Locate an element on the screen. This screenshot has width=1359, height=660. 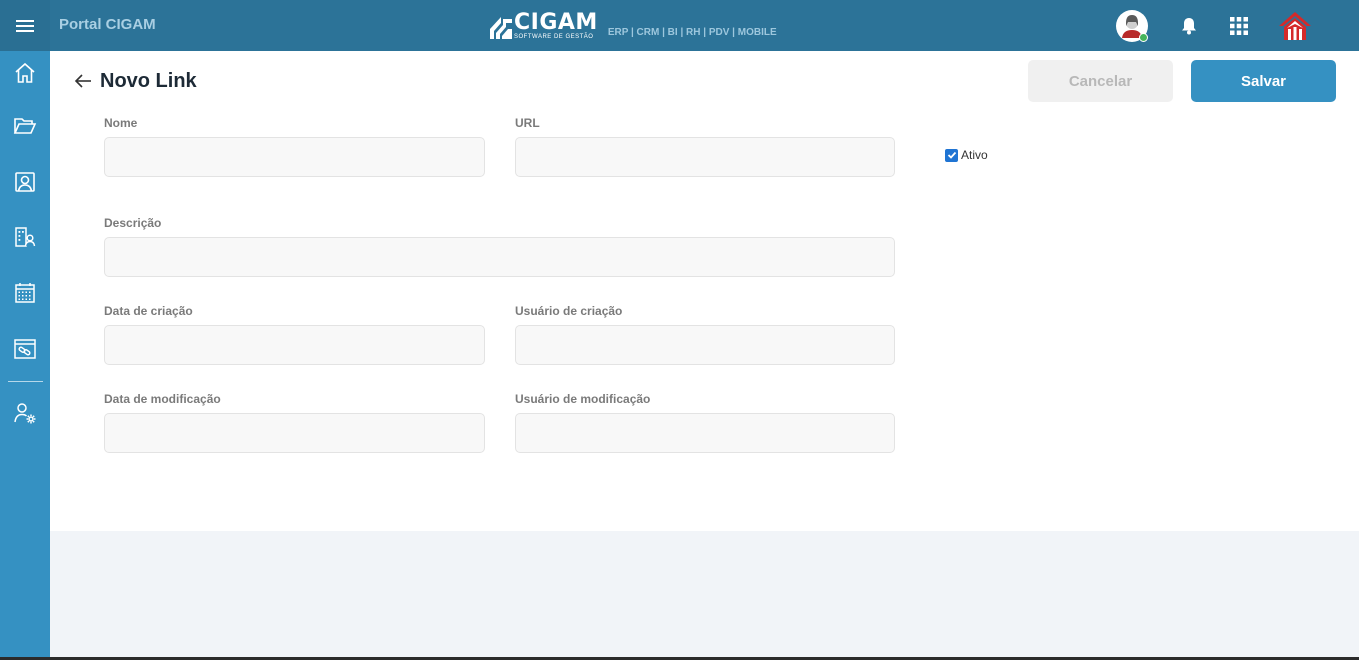
descricao-label: Descrição is located at coordinates (133, 223).